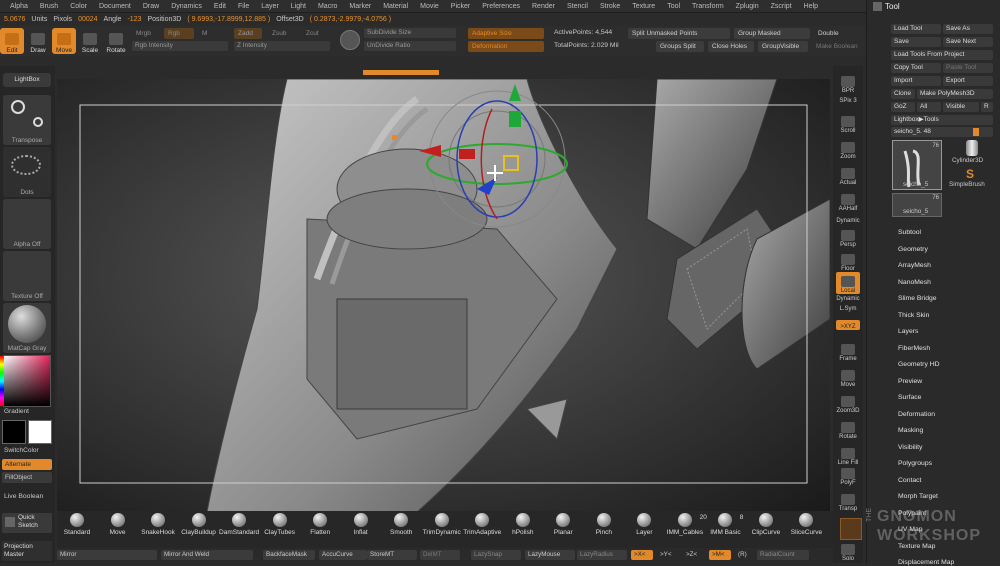 Image resolution: width=1000 pixels, height=566 pixels. Describe the element at coordinates (806, 526) in the screenshot. I see `brush-slicecurve: SliceCurve` at that location.